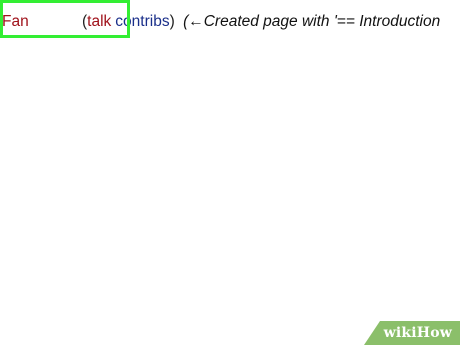 This screenshot has height=345, width=460. What do you see at coordinates (142, 21) in the screenshot?
I see `contribs-link: contribs` at bounding box center [142, 21].